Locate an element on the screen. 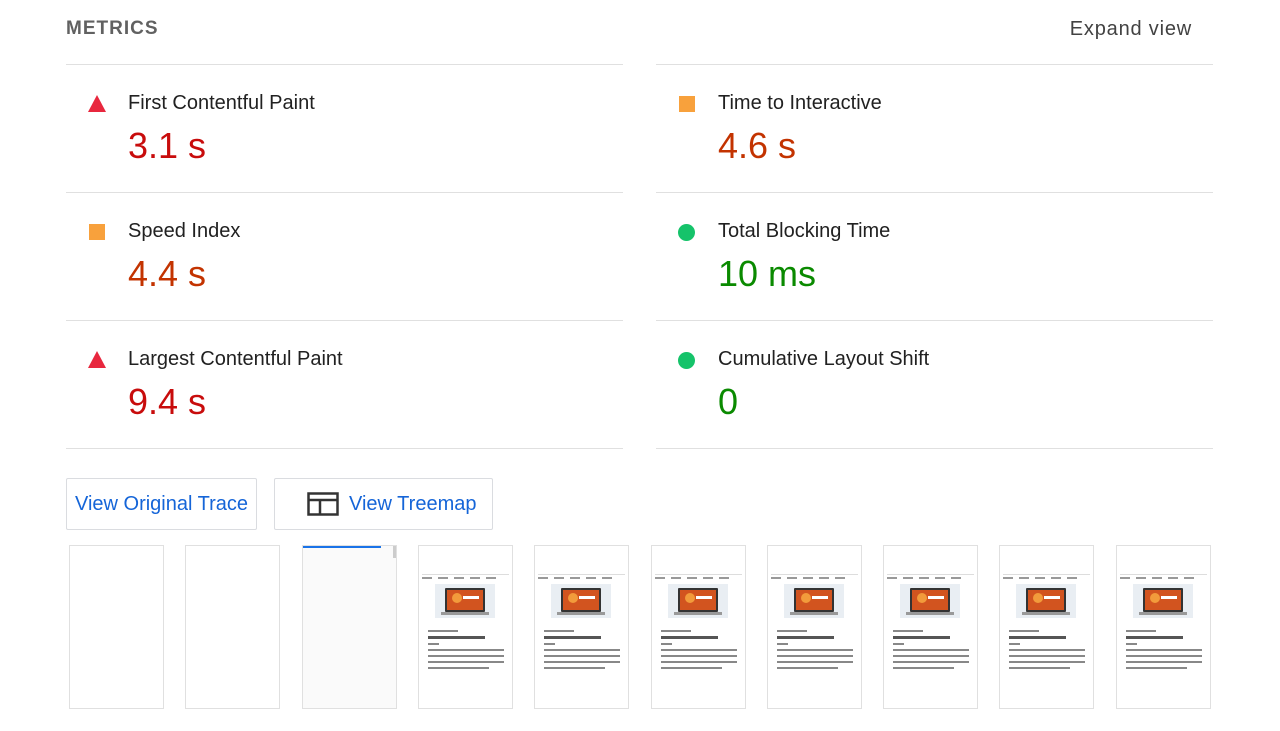 This screenshot has width=1280, height=731. metric-value: 3.1 s is located at coordinates (167, 145).